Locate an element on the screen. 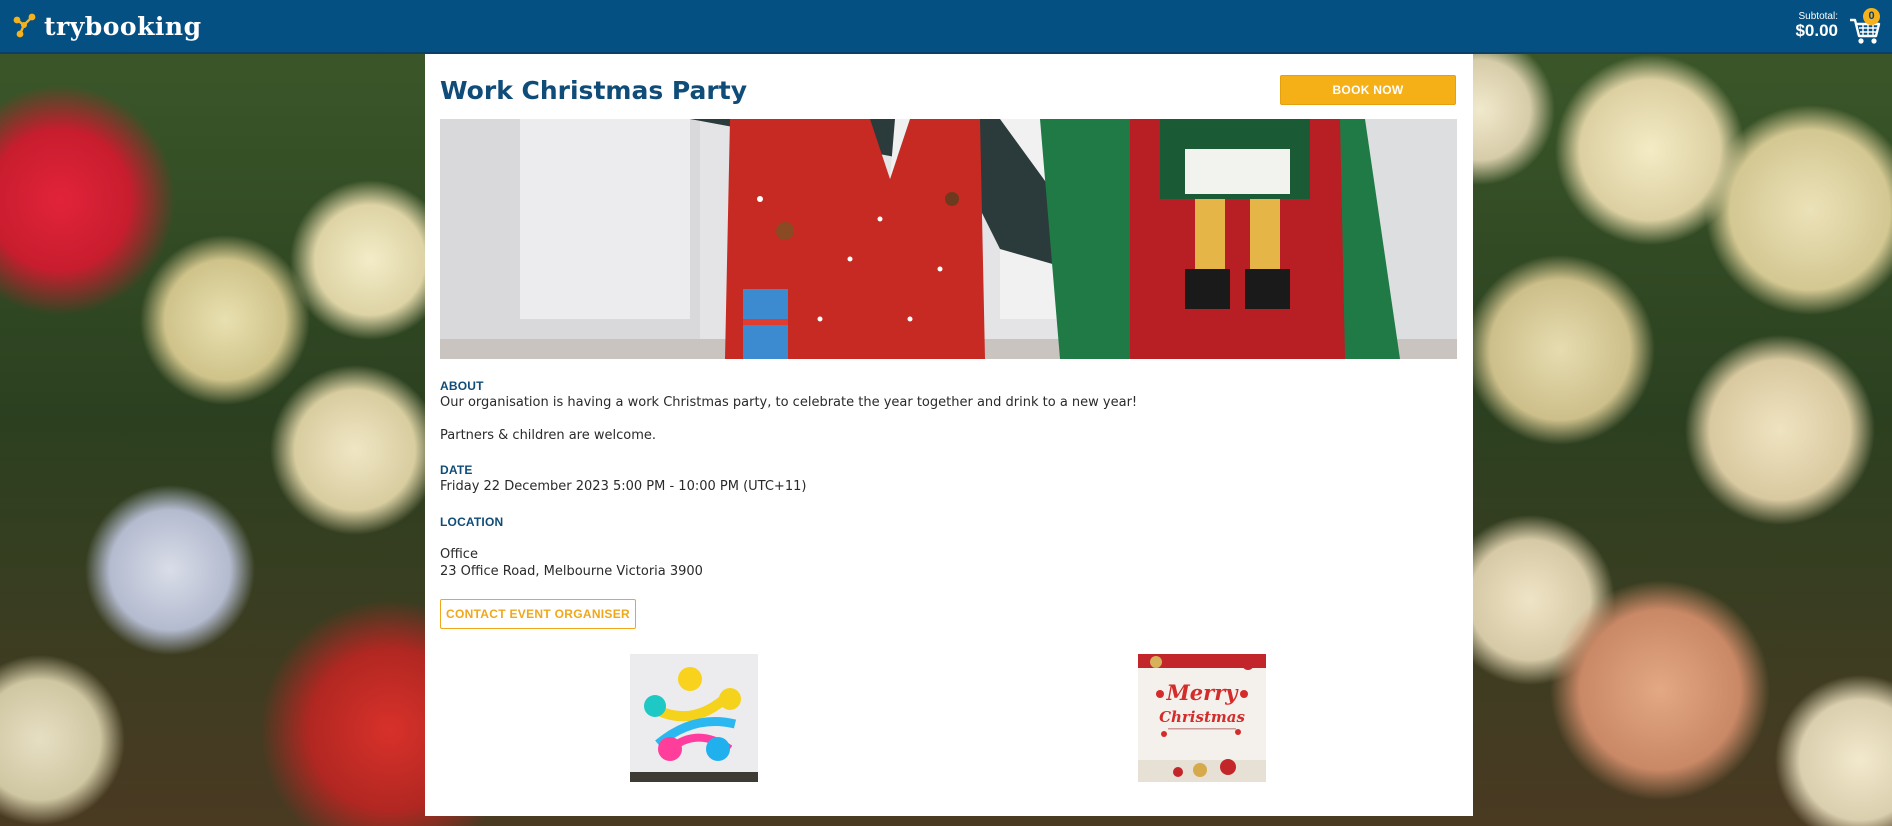 The width and height of the screenshot is (1892, 826). gallery-thumbnail-2: Merry Christmas is located at coordinates (1202, 718).